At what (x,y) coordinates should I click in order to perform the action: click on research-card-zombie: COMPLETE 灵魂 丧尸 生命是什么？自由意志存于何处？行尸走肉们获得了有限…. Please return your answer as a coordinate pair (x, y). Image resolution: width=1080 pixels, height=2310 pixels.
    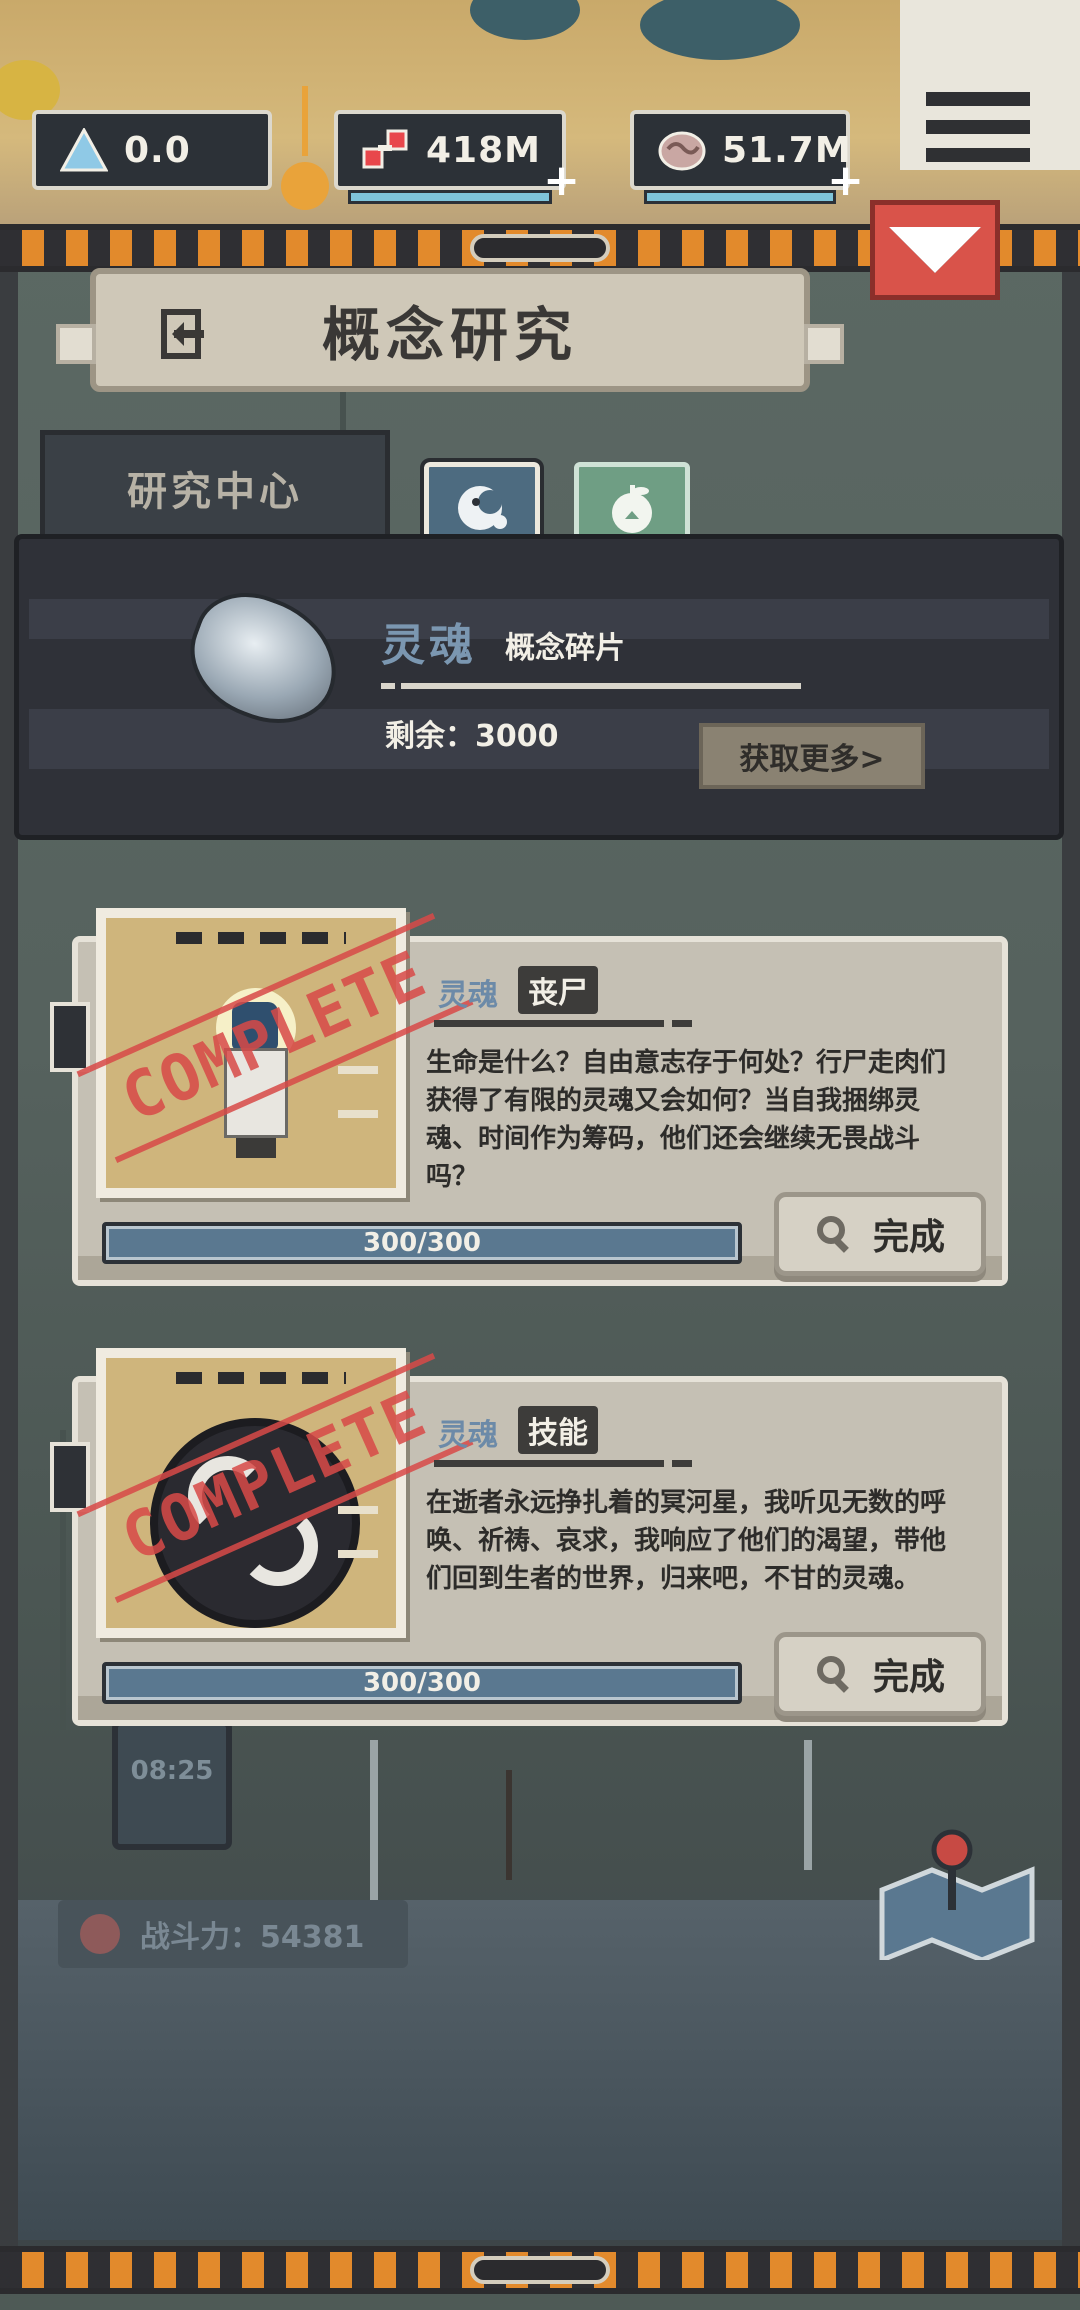
    Looking at the image, I should click on (529, 1097).